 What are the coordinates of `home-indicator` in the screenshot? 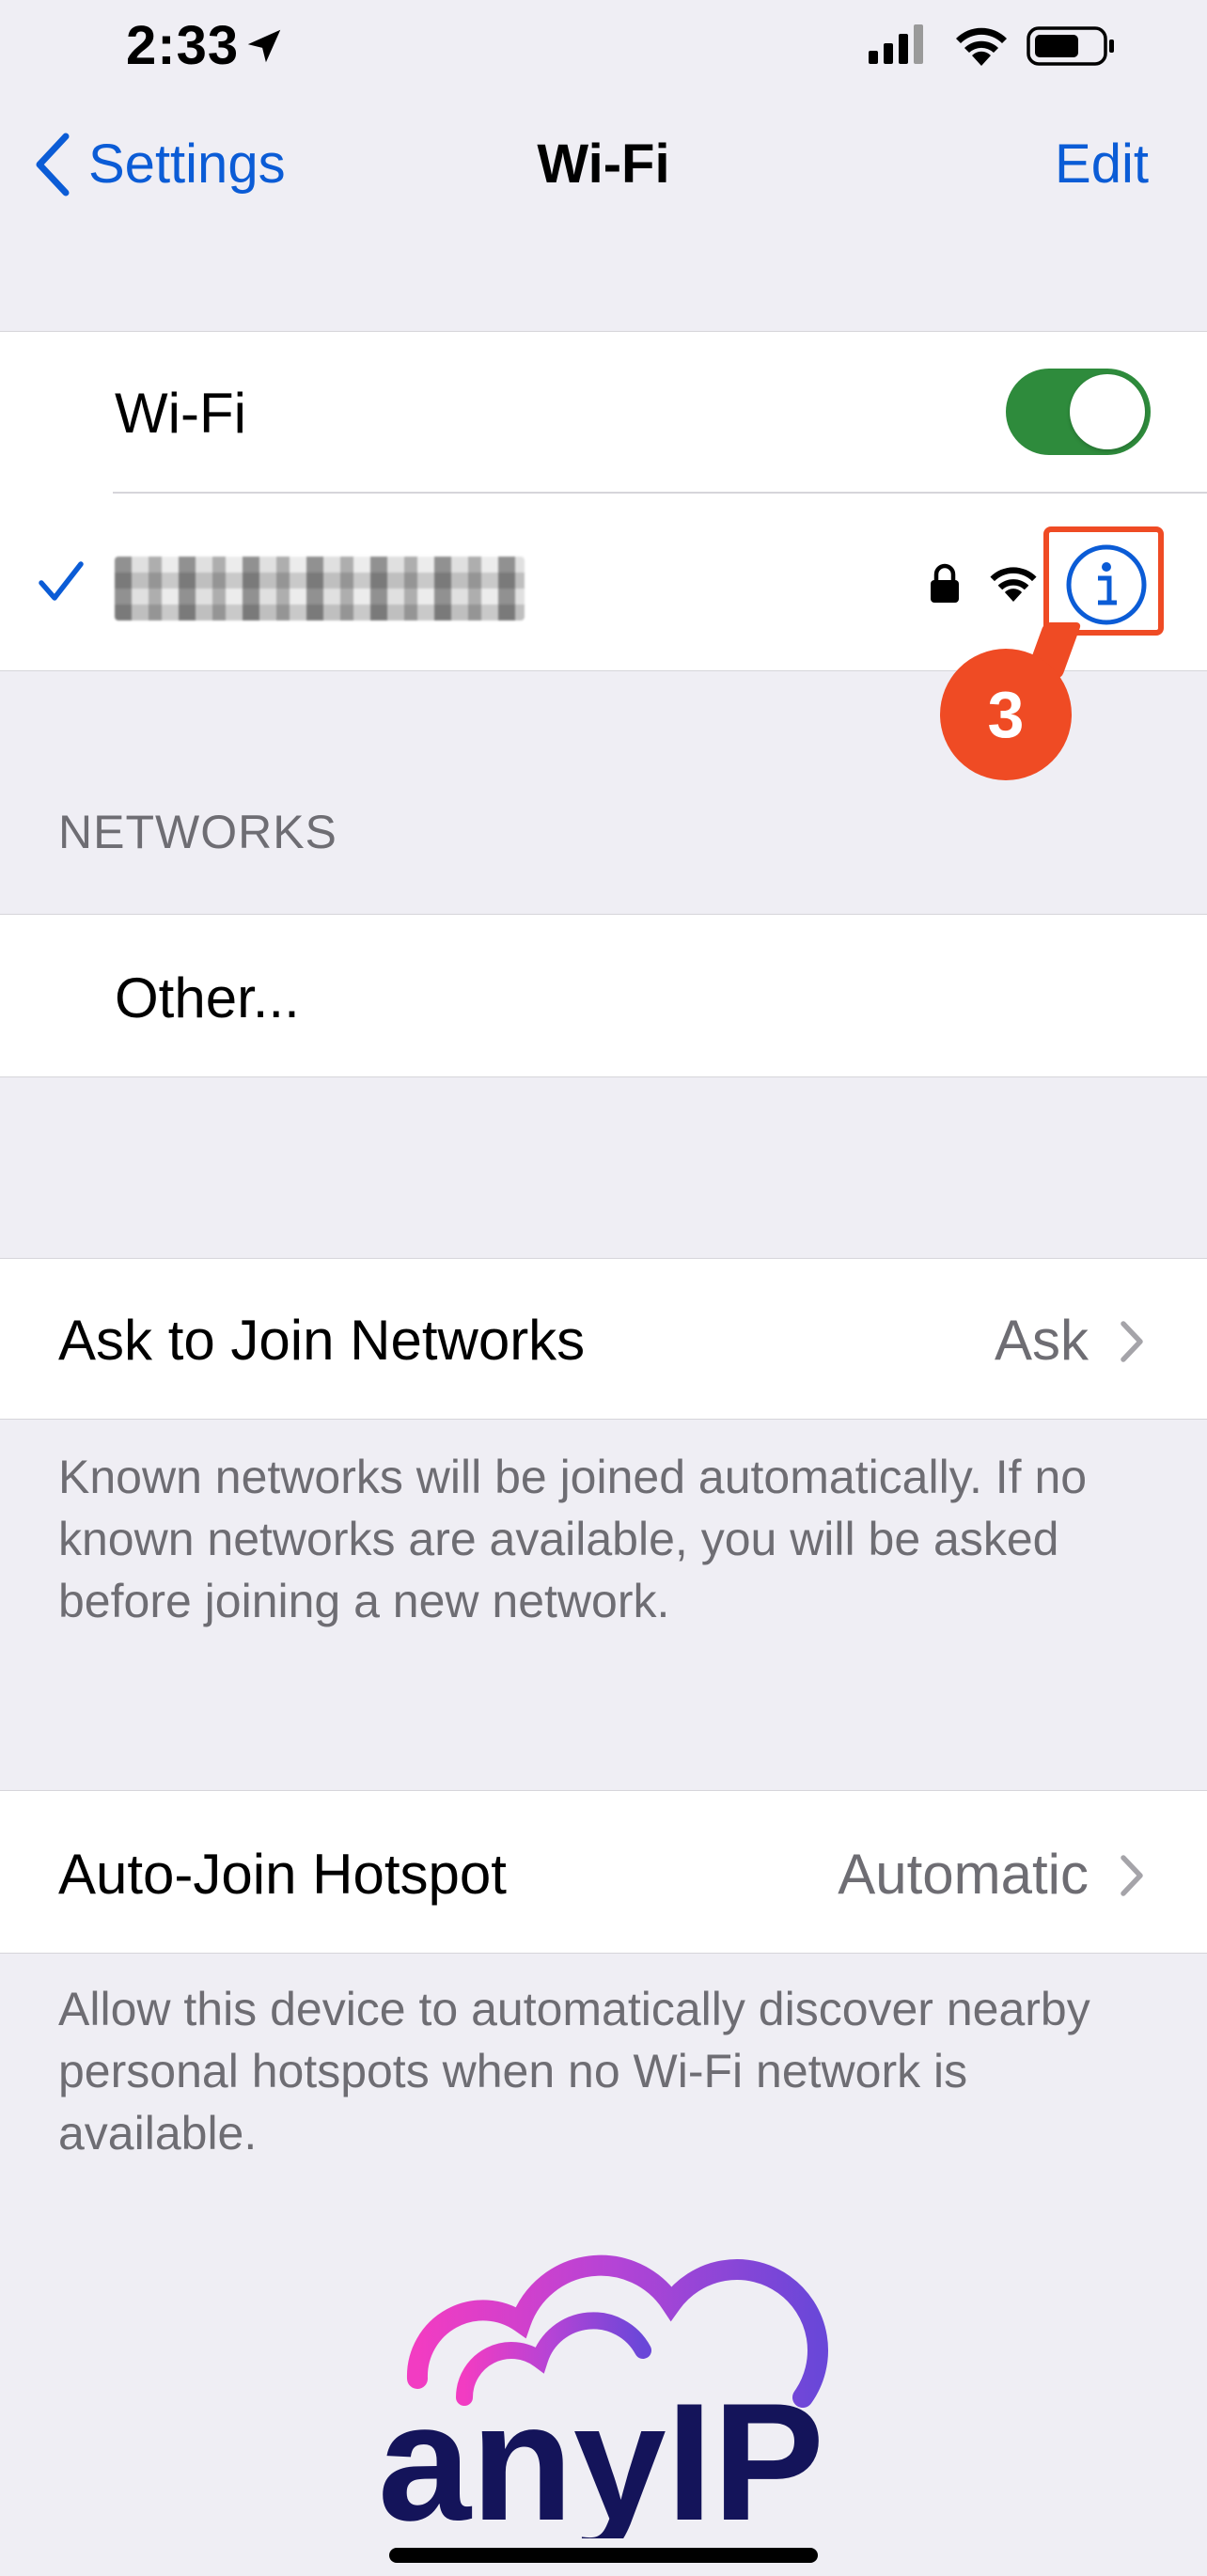 It's located at (603, 2555).